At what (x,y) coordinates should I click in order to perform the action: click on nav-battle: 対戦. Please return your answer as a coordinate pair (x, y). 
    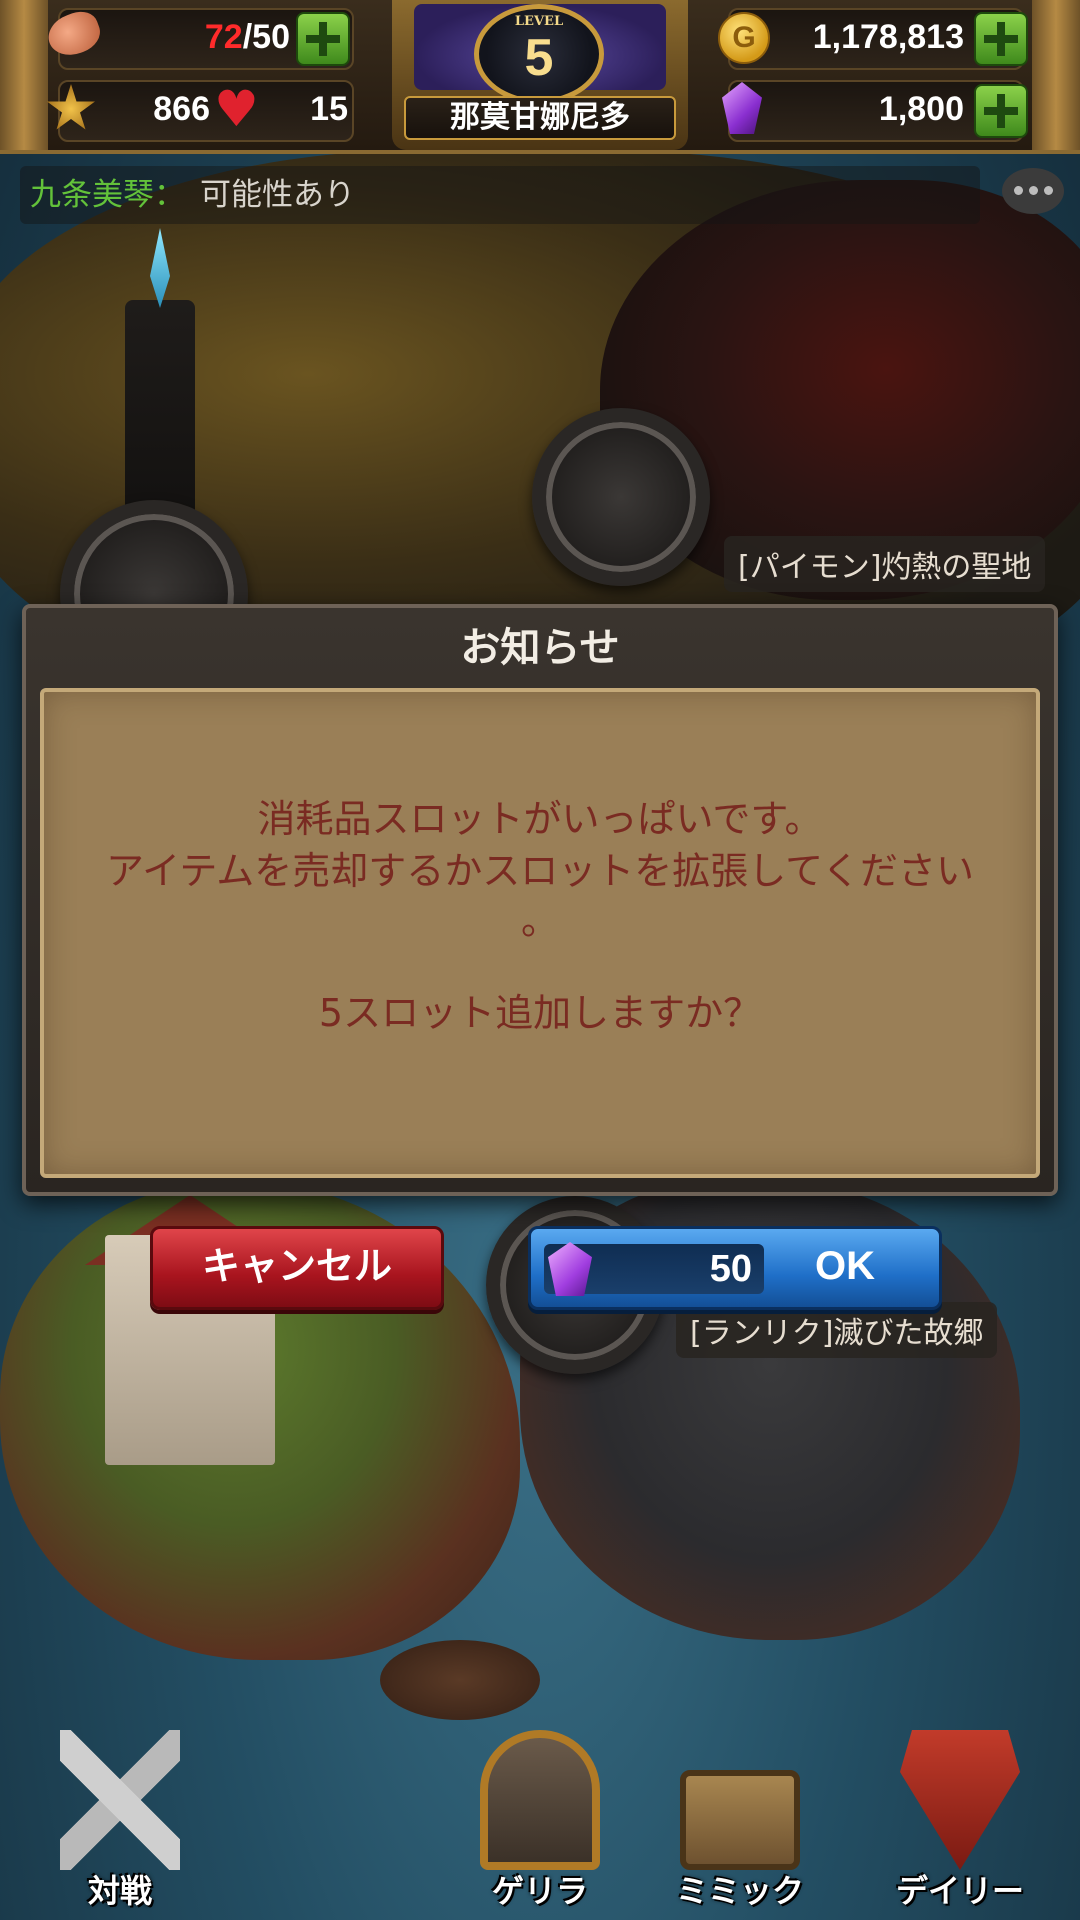
    Looking at the image, I should click on (120, 1825).